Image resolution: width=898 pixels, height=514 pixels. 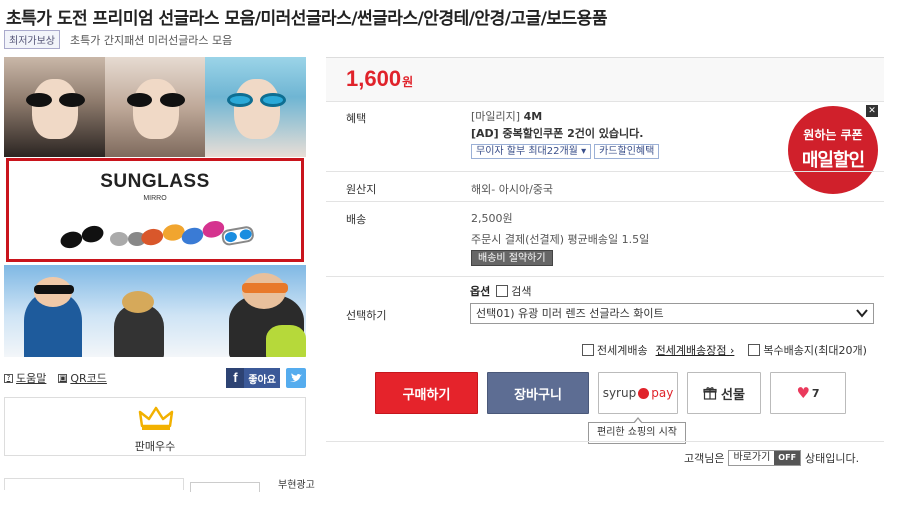 I want to click on buy-button: 구매하기, so click(x=426, y=393).